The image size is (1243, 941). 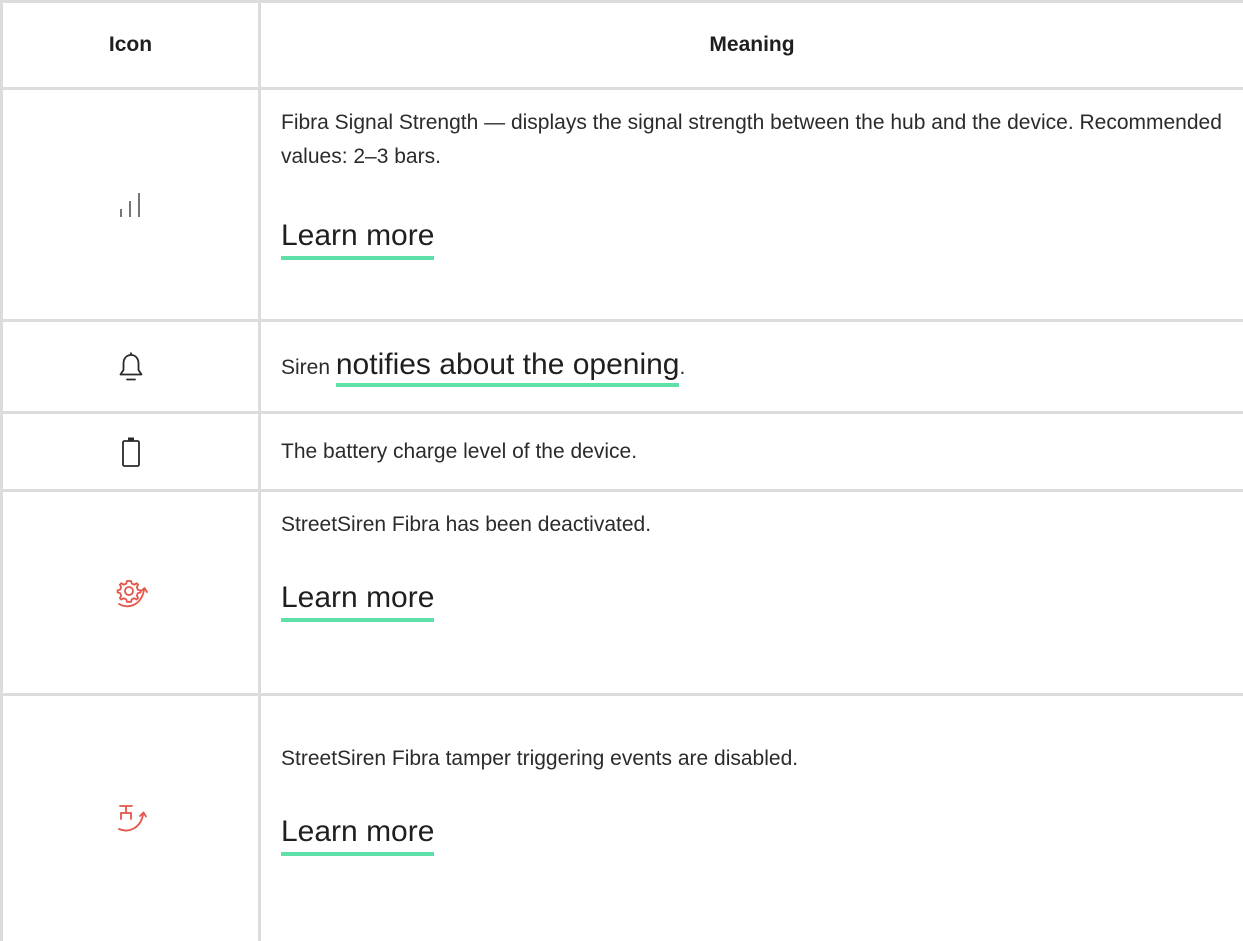 I want to click on meaning-text: StreetSiren Fibra has been deactivated., so click(x=756, y=525).